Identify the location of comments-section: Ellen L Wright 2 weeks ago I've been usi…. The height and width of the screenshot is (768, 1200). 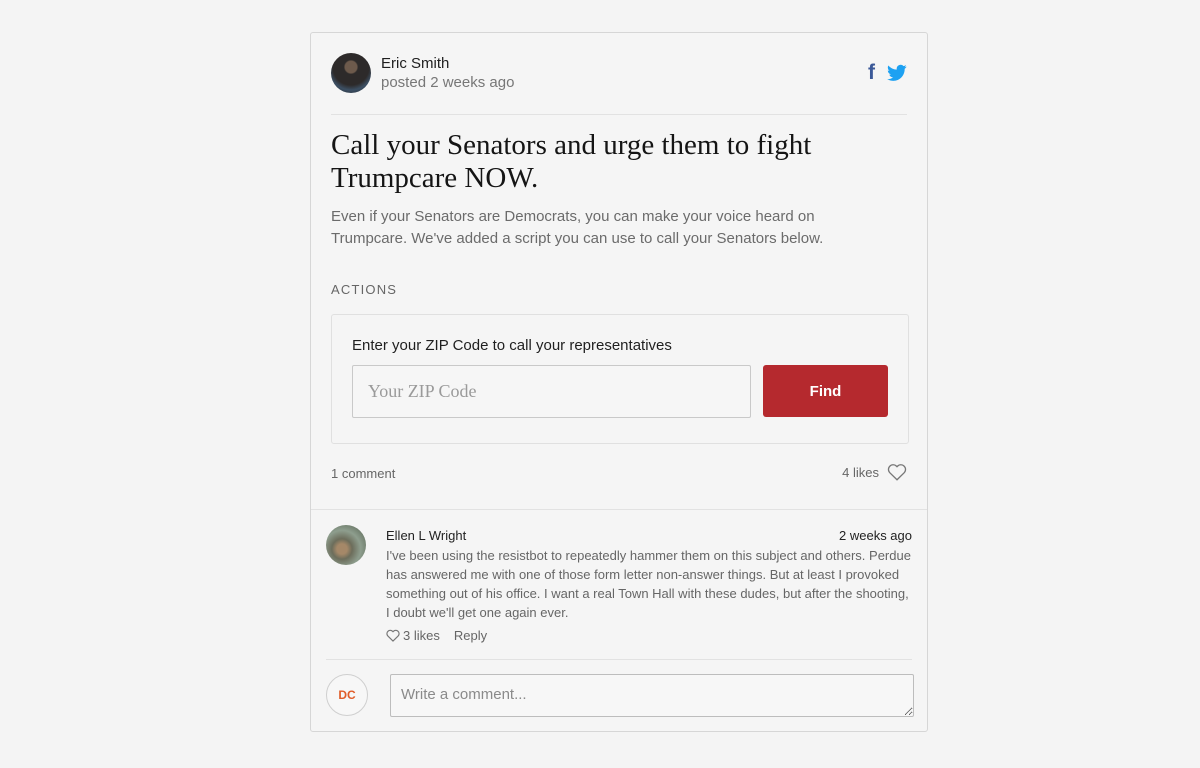
(619, 620).